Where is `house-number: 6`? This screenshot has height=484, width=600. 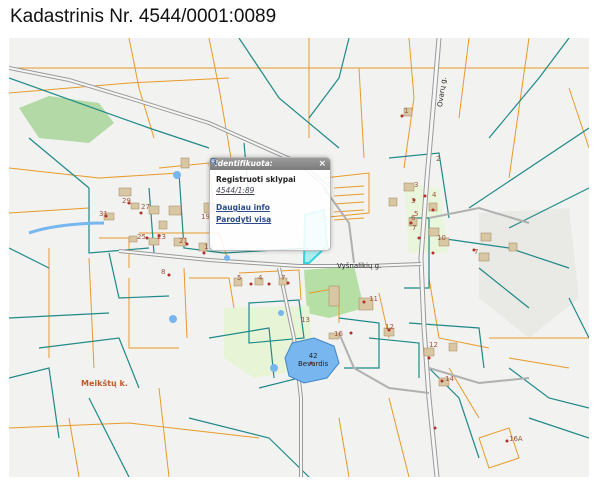
house-number: 6 is located at coordinates (413, 218).